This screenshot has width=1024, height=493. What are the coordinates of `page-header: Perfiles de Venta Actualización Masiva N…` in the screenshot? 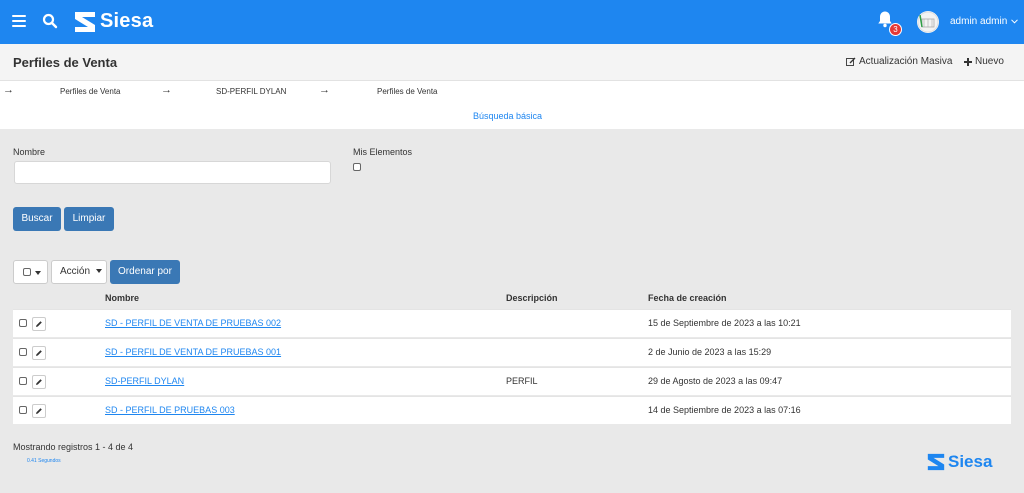 It's located at (512, 62).